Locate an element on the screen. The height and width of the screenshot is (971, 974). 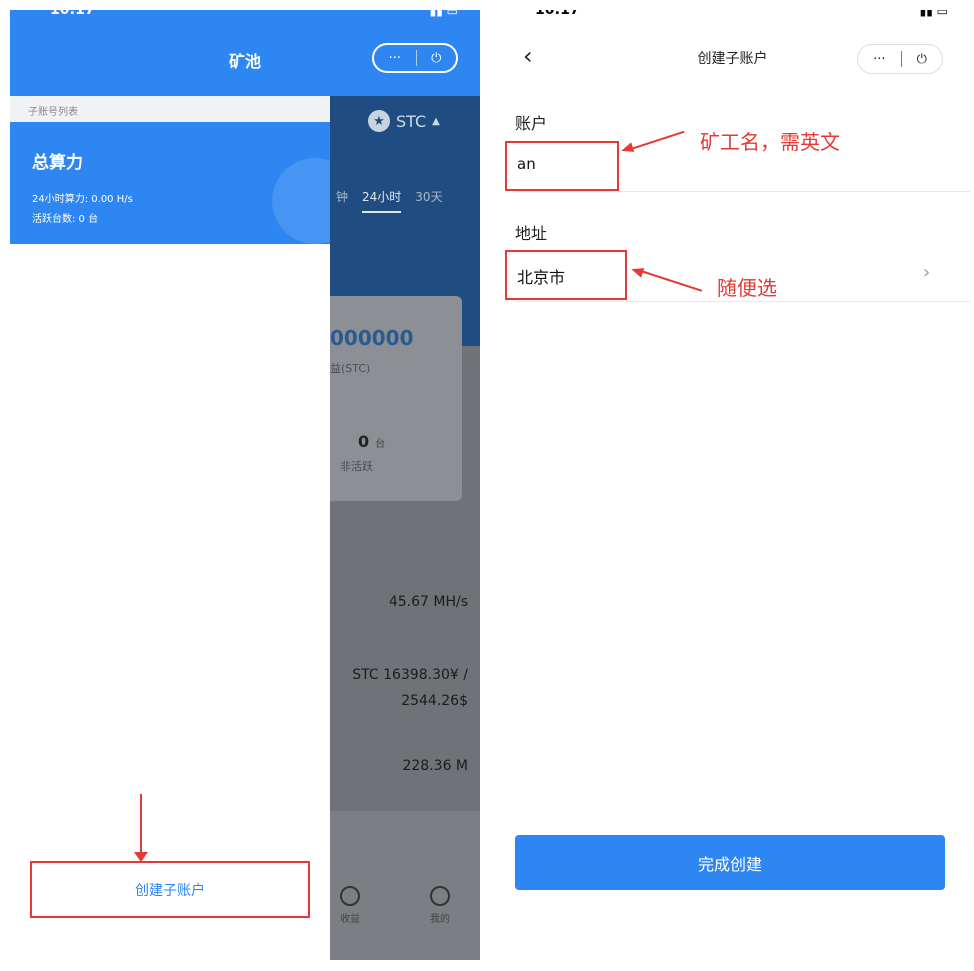
nav-mine: 我的 is located at coordinates (440, 905).